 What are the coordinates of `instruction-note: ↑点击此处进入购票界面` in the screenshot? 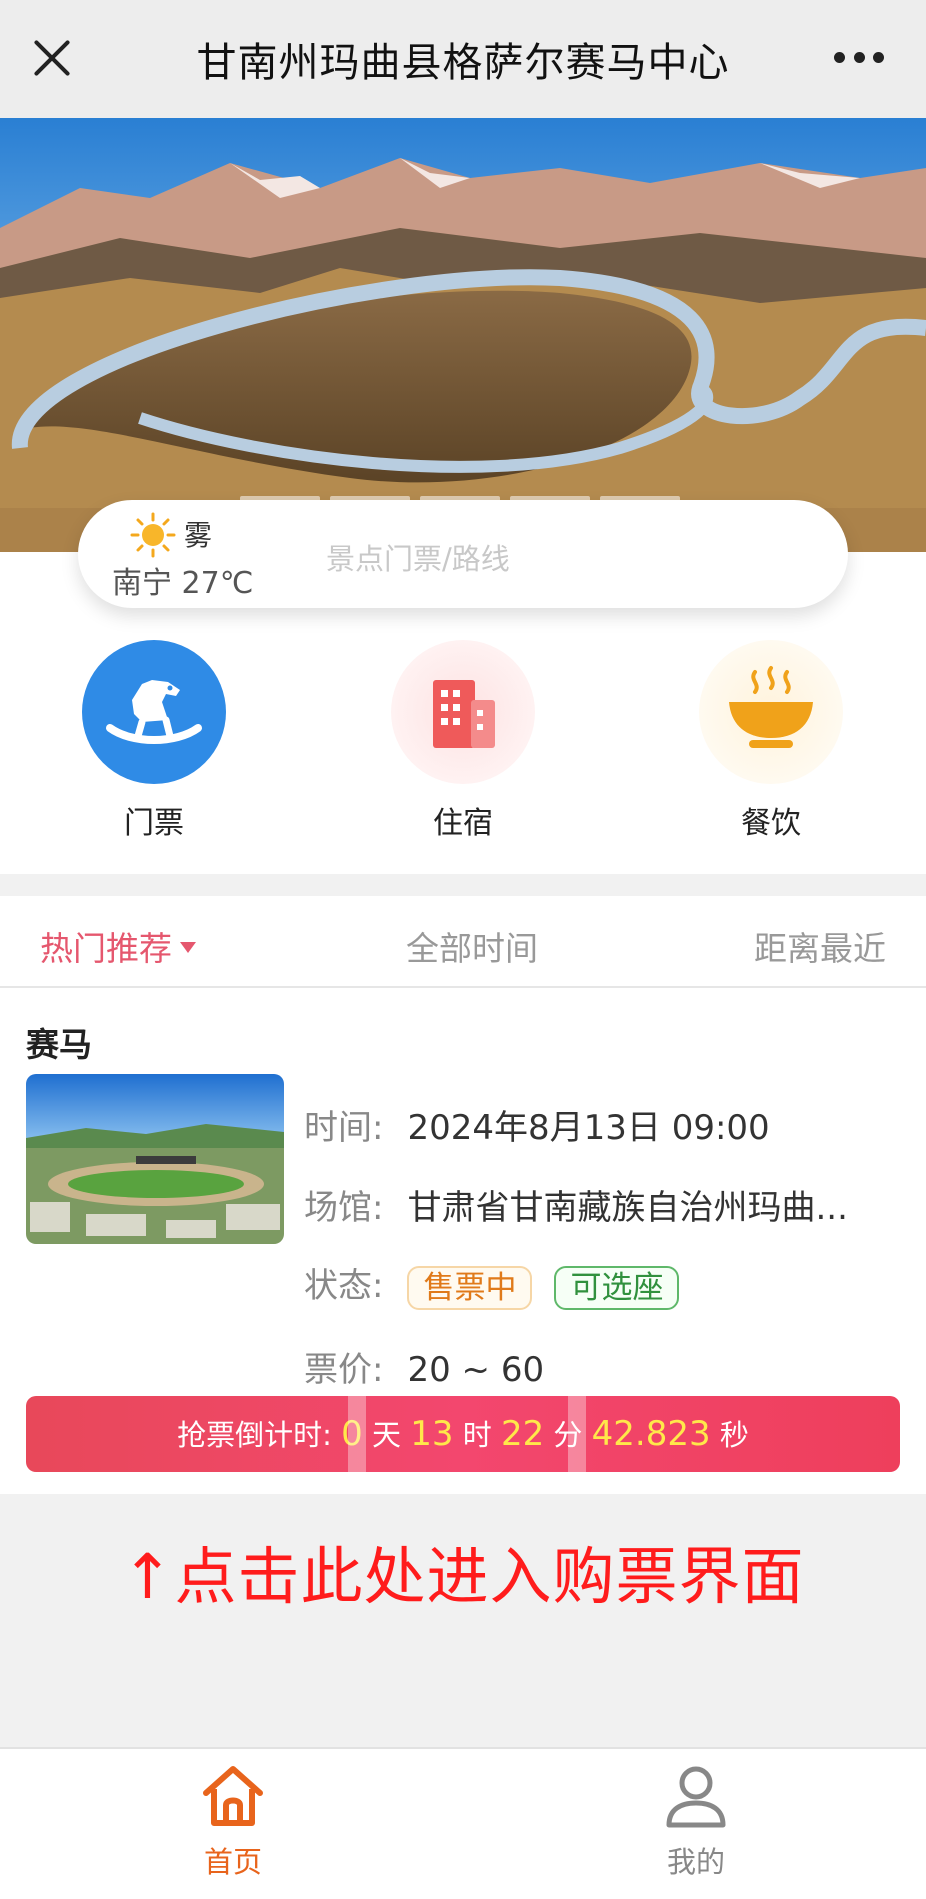 It's located at (463, 1576).